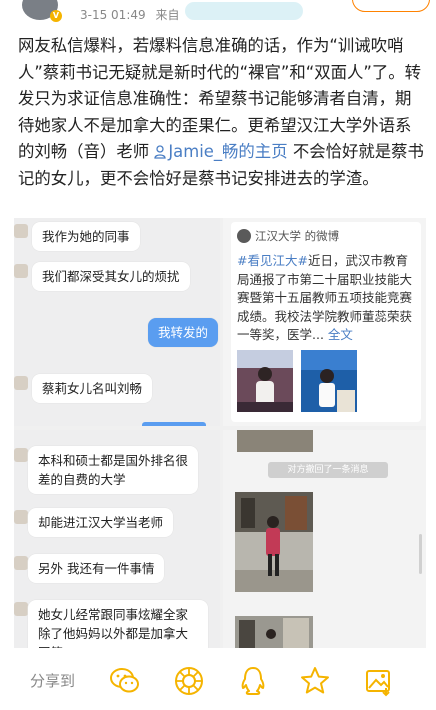 Image resolution: width=436 pixels, height=710 pixels. Describe the element at coordinates (86, 236) in the screenshot. I see `chat-message: 我作为她的同事` at that location.